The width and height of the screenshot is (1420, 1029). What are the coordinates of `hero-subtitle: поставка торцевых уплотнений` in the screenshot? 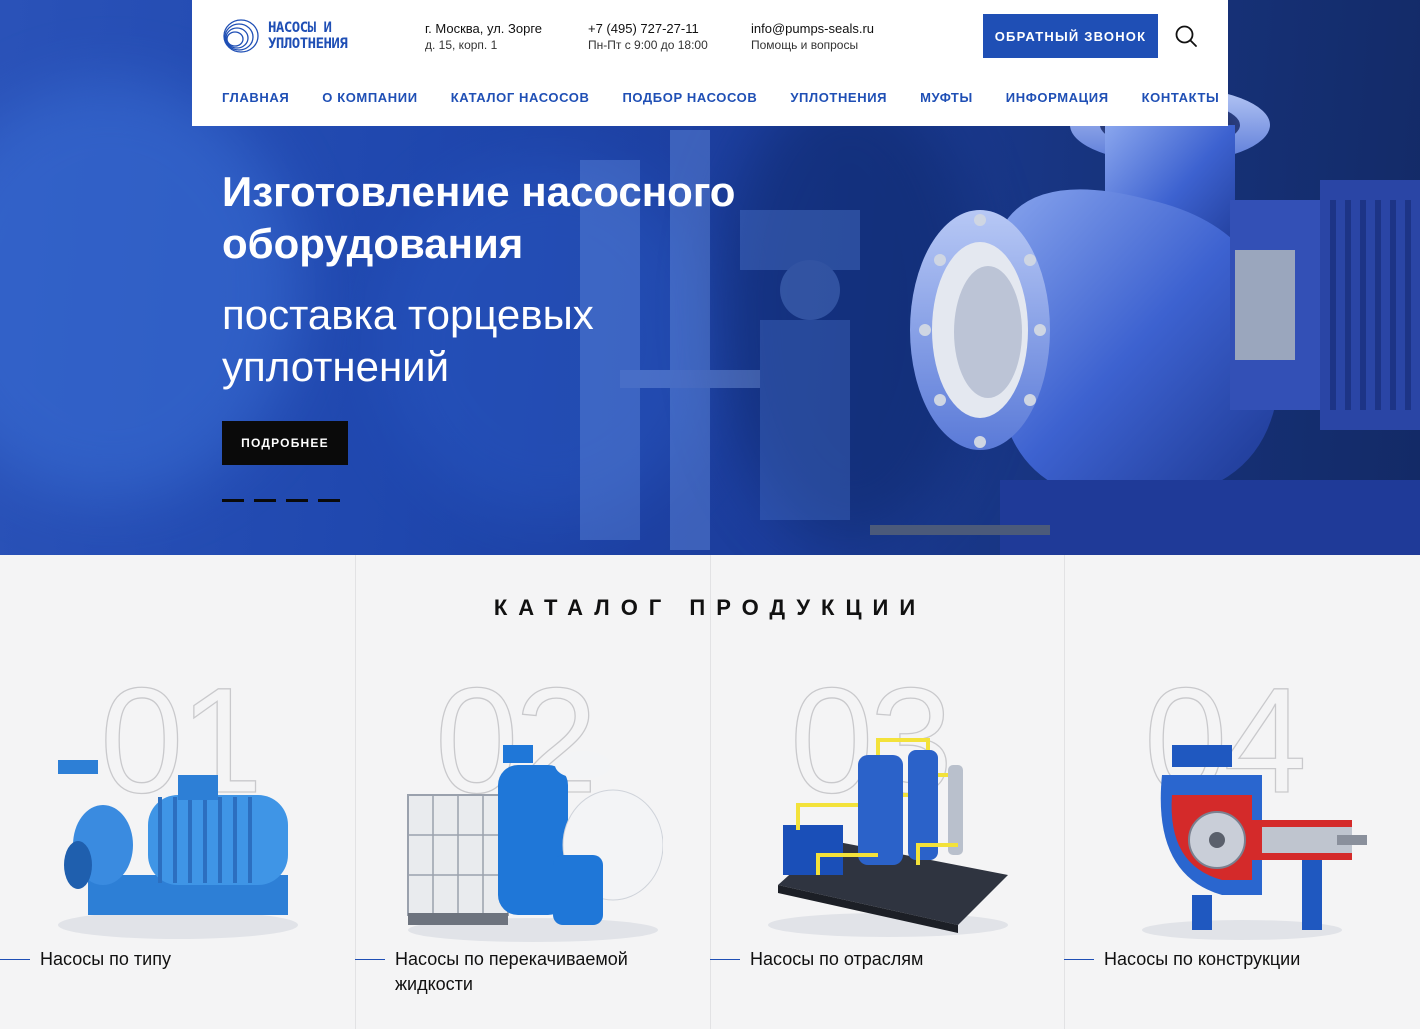 It's located at (408, 340).